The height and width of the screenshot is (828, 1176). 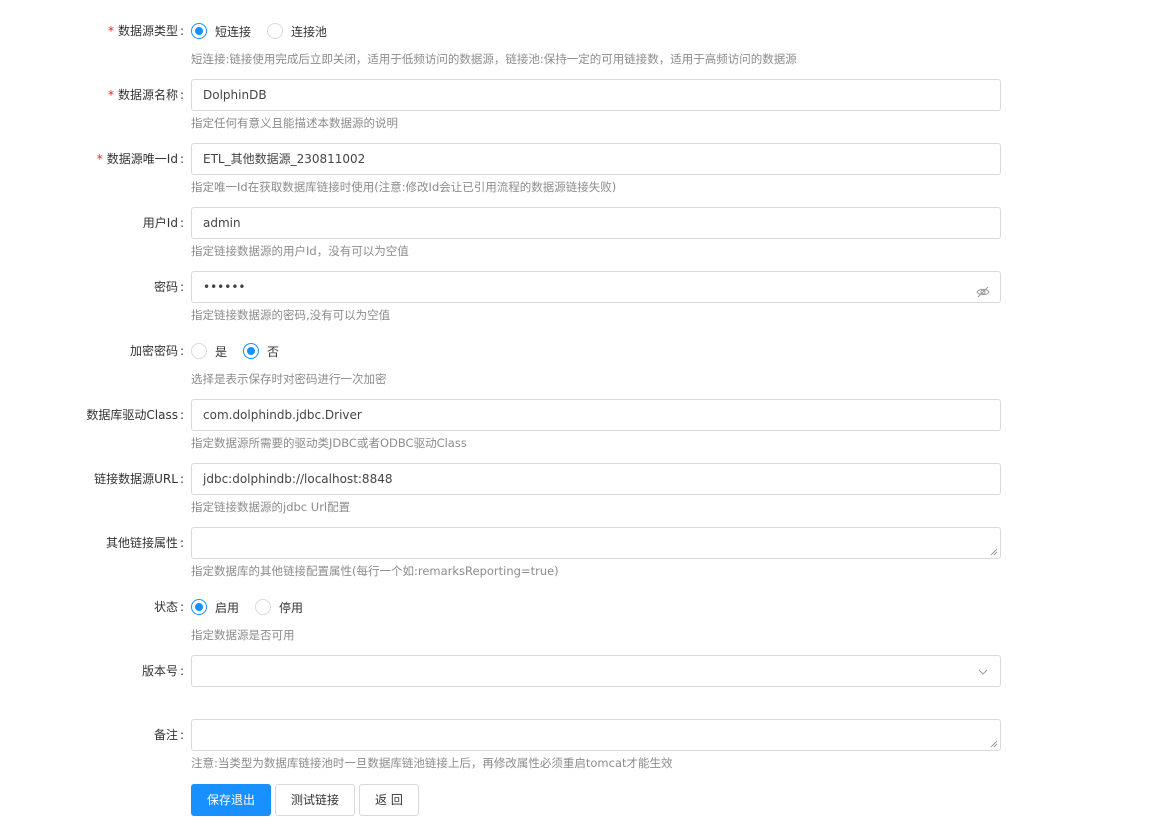 I want to click on radio-status-disabled: 停用, so click(x=279, y=607).